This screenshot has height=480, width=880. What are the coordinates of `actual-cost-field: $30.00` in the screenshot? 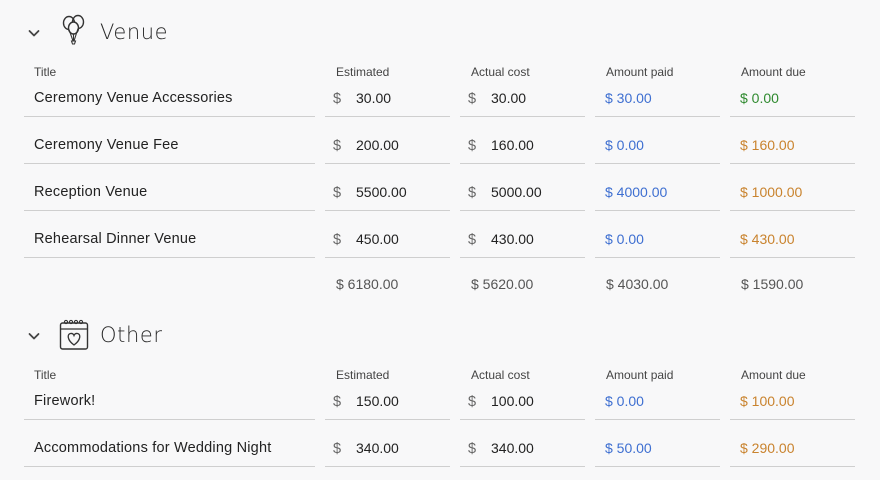 It's located at (522, 99).